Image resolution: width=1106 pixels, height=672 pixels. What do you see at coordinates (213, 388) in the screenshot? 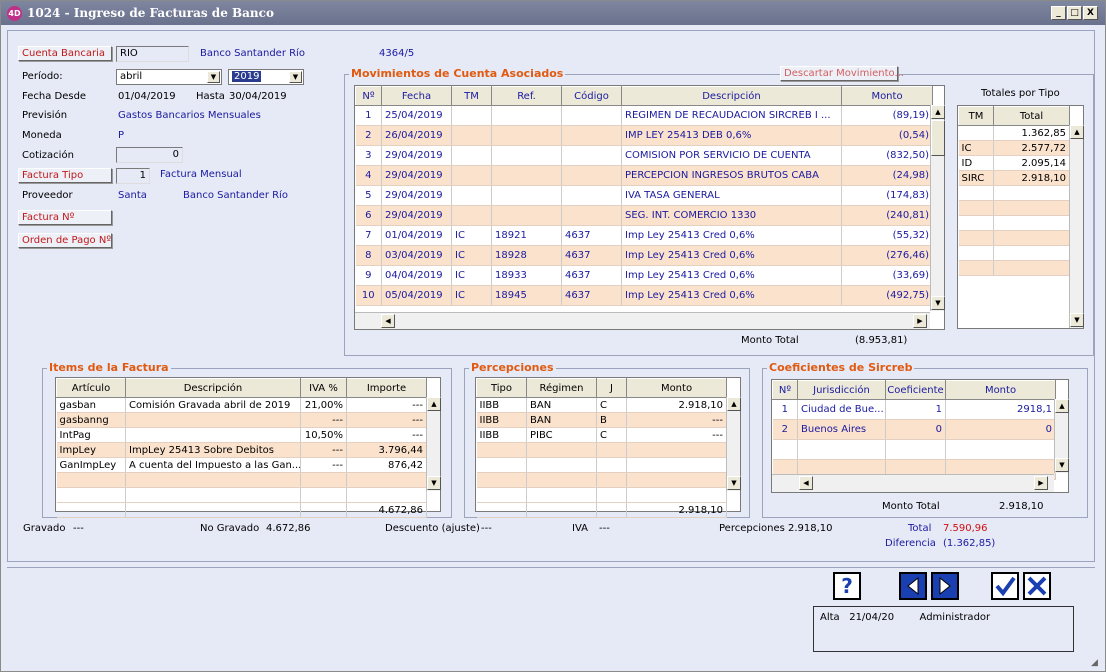
I see `items-col-header: Descripción` at bounding box center [213, 388].